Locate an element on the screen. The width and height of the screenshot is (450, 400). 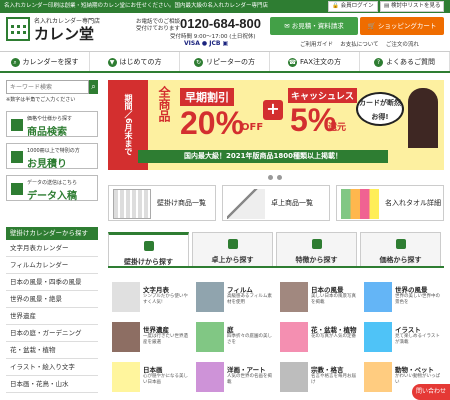
tab-desk: 卓上から探す is located at coordinates (232, 249).